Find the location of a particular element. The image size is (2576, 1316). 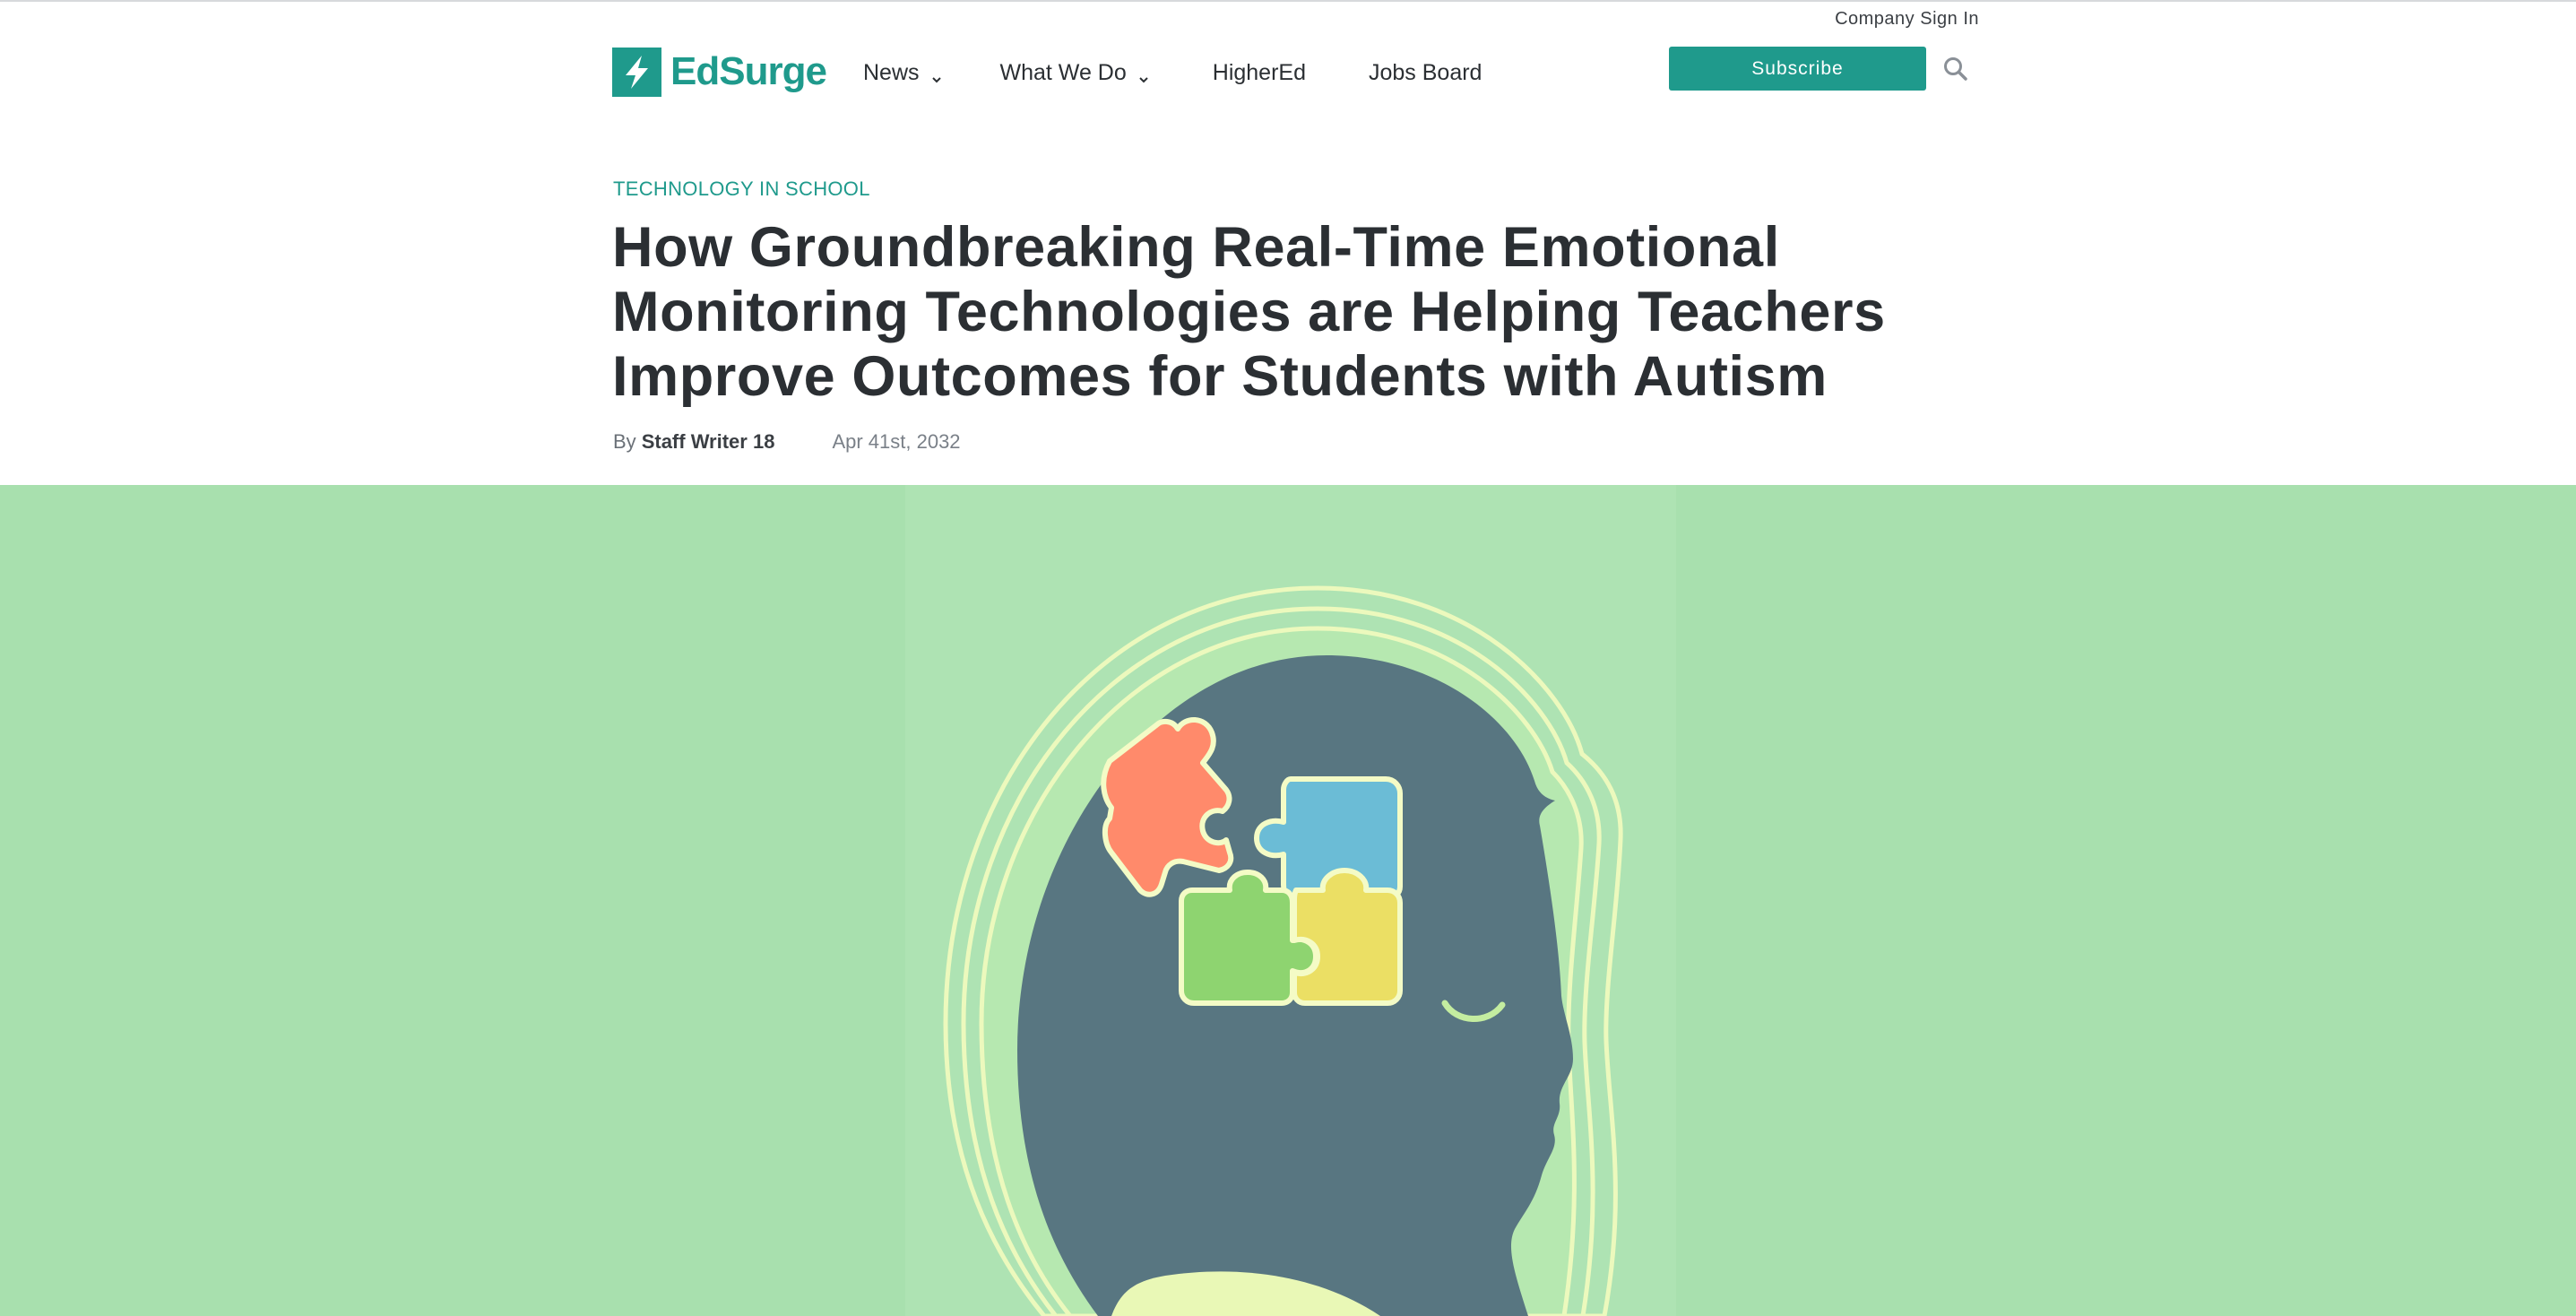

nav-item-jobs-board: Jobs Board is located at coordinates (1425, 73).